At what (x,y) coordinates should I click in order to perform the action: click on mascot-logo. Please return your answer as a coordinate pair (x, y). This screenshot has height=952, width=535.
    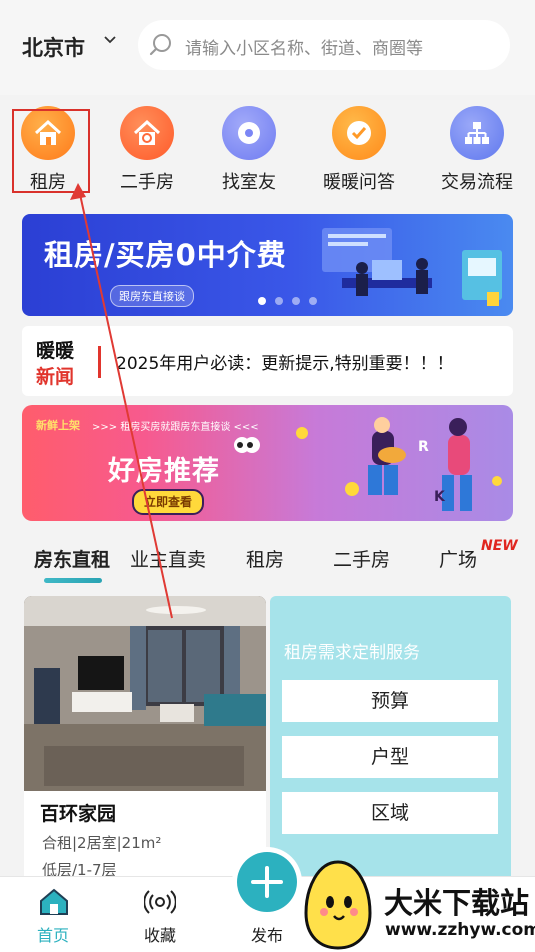
    Looking at the image, I should click on (338, 905).